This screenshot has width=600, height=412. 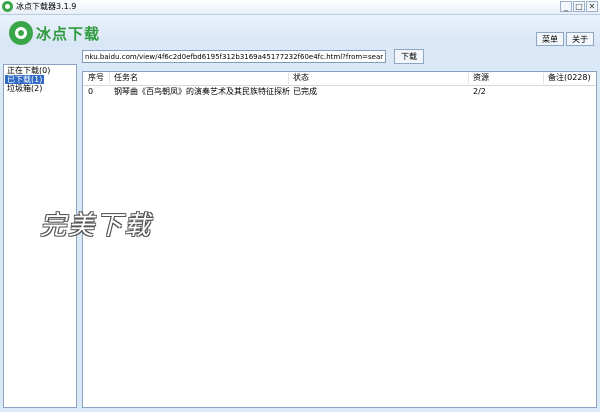 What do you see at coordinates (550, 39) in the screenshot?
I see `menu-button: 菜单` at bounding box center [550, 39].